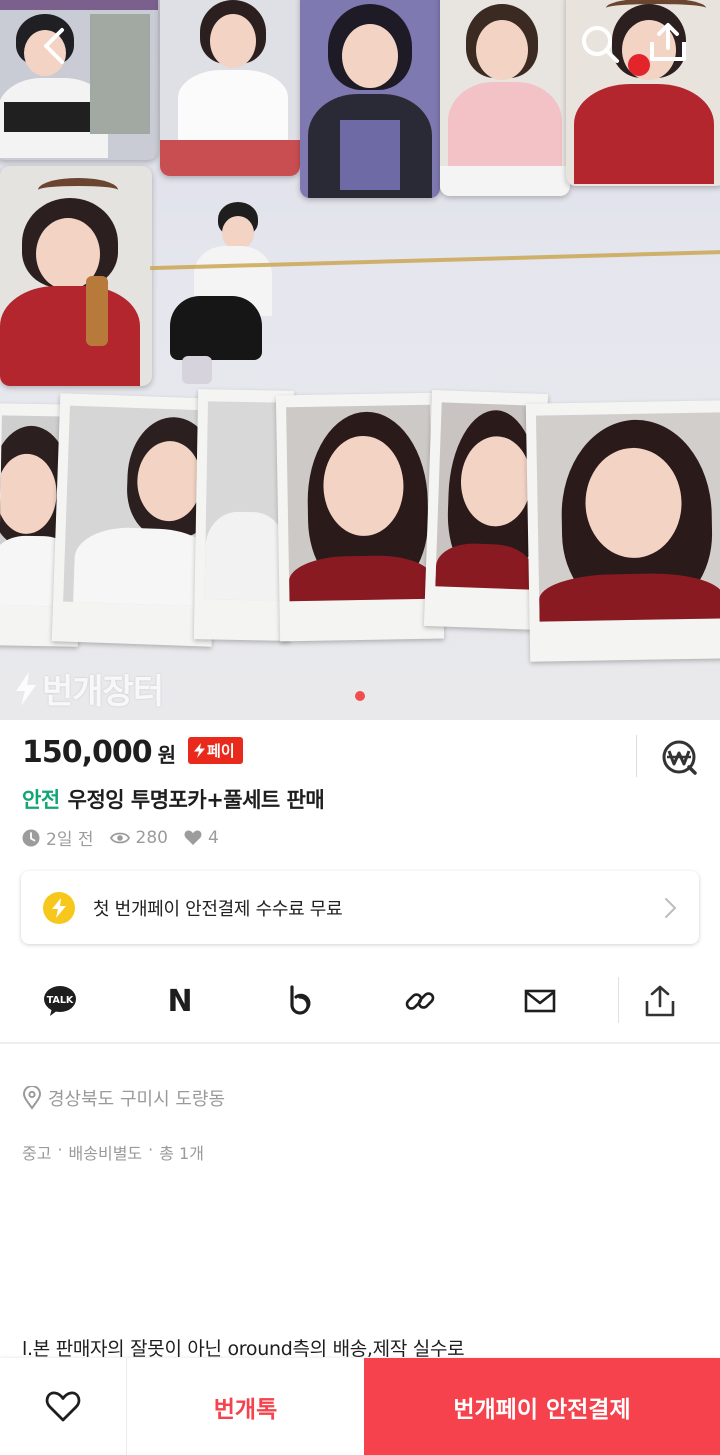 This screenshot has width=720, height=1455. I want to click on condition: 중고, so click(37, 1153).